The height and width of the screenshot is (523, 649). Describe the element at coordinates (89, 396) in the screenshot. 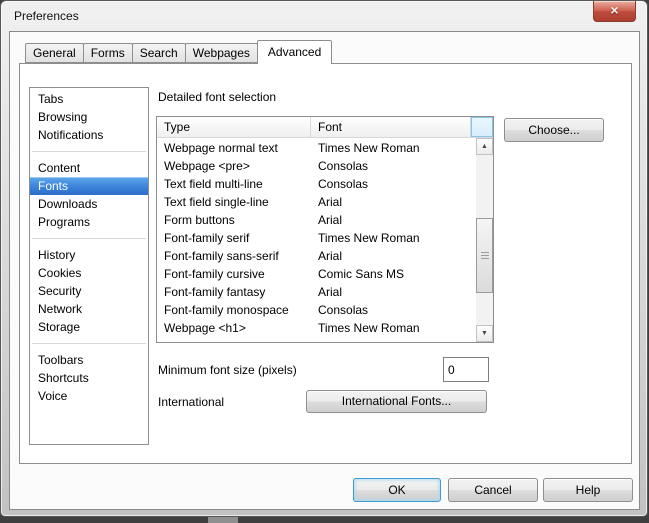

I see `sidebar-item-voice: Voice` at that location.